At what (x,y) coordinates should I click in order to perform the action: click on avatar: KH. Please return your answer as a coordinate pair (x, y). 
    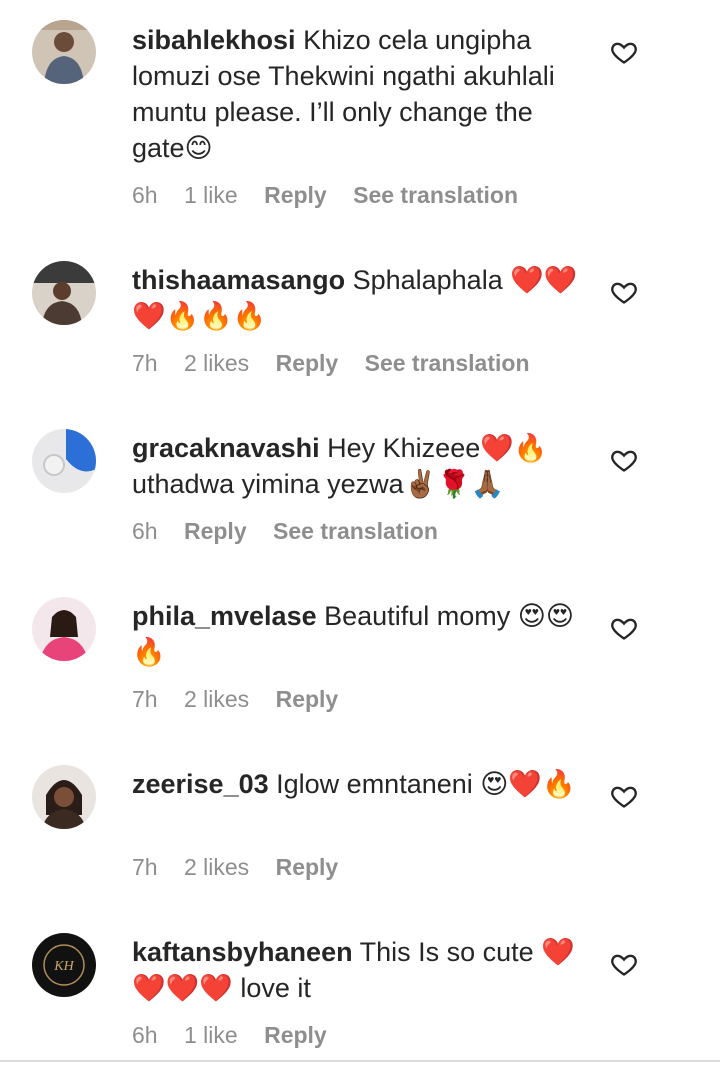
    Looking at the image, I should click on (64, 965).